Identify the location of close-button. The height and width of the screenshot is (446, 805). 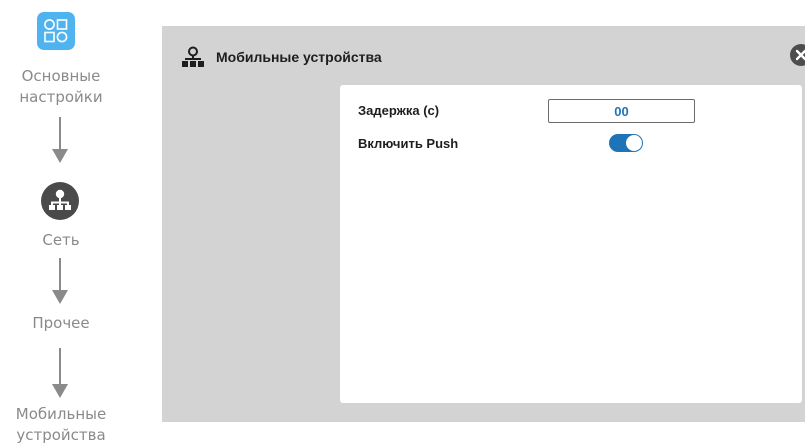
(797, 55).